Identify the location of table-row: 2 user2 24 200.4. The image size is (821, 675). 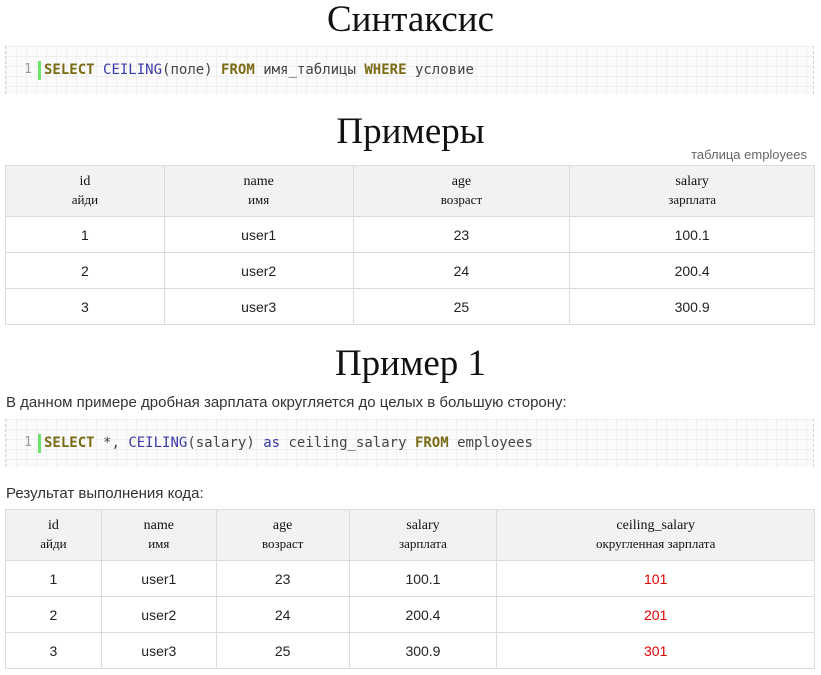
(410, 270).